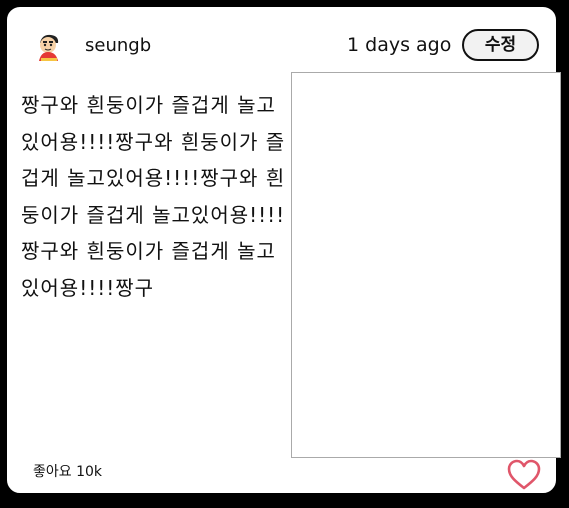 This screenshot has height=508, width=569. I want to click on avatar, so click(49, 47).